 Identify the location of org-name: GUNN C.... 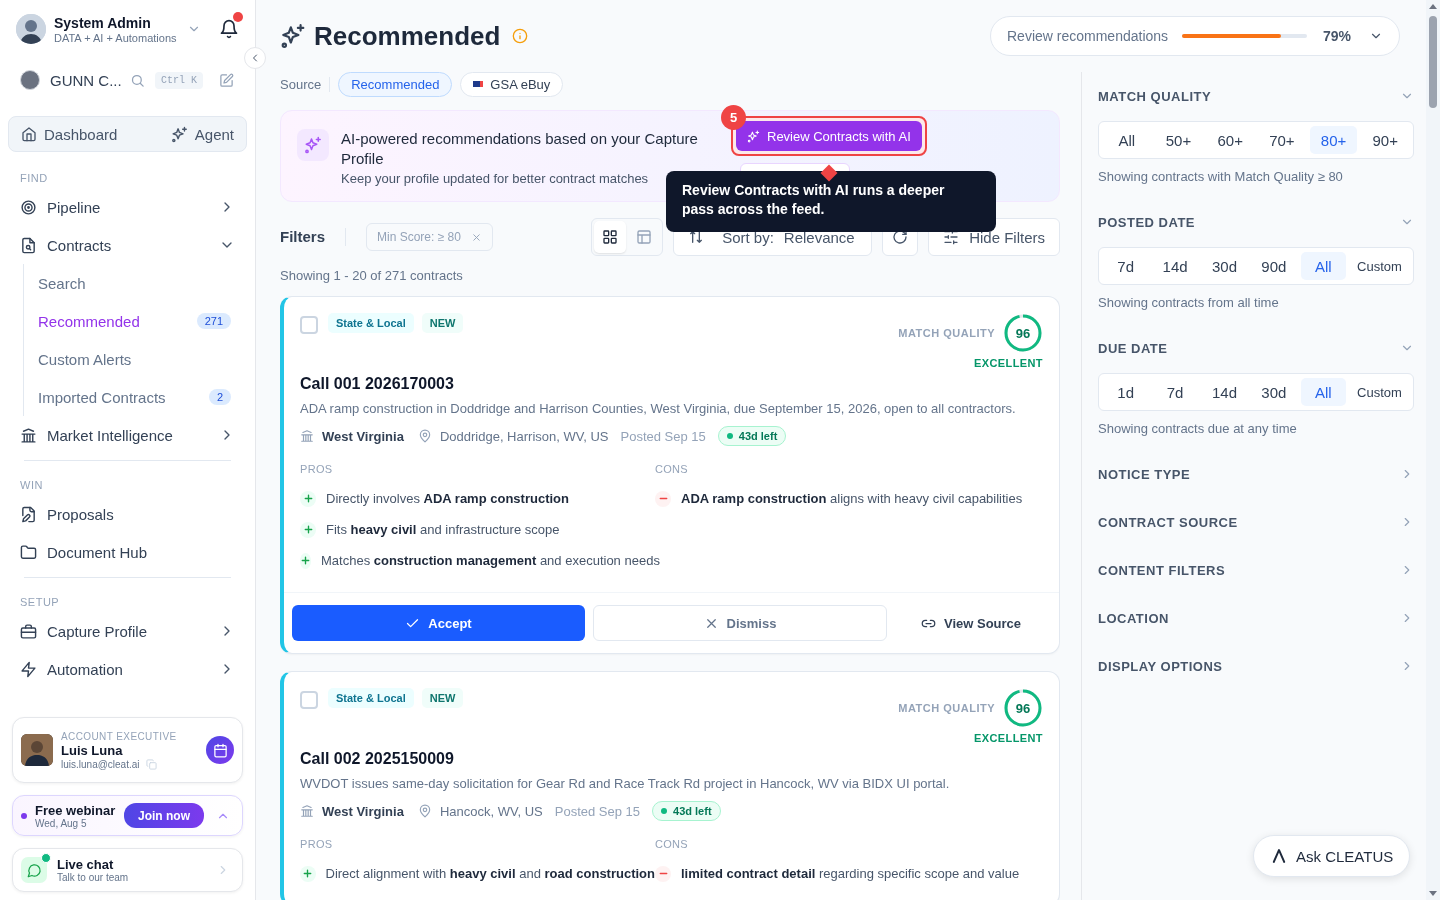
(85, 80).